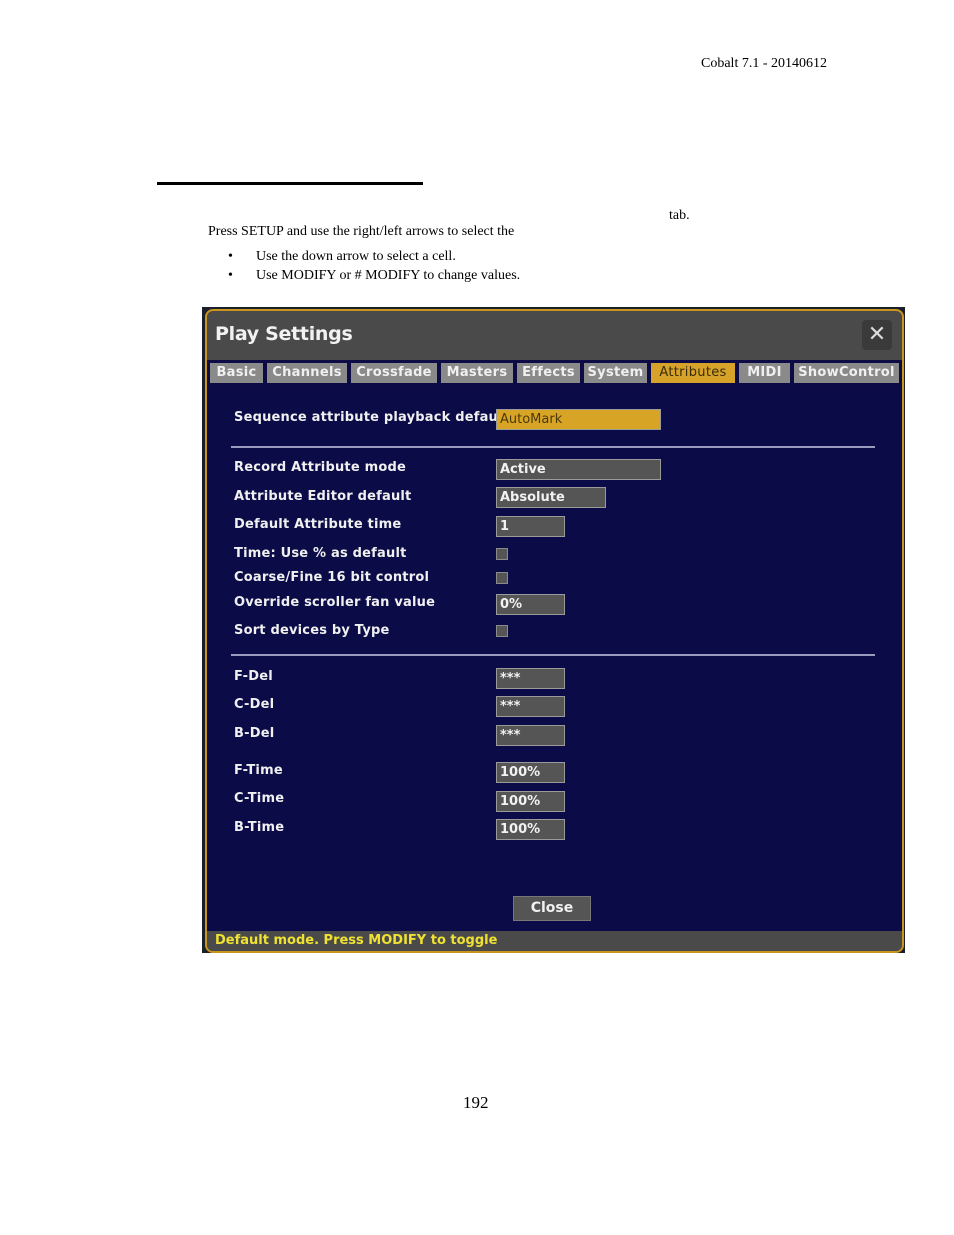 This screenshot has height=1235, width=954. Describe the element at coordinates (253, 676) in the screenshot. I see `setting-label: F-Del` at that location.